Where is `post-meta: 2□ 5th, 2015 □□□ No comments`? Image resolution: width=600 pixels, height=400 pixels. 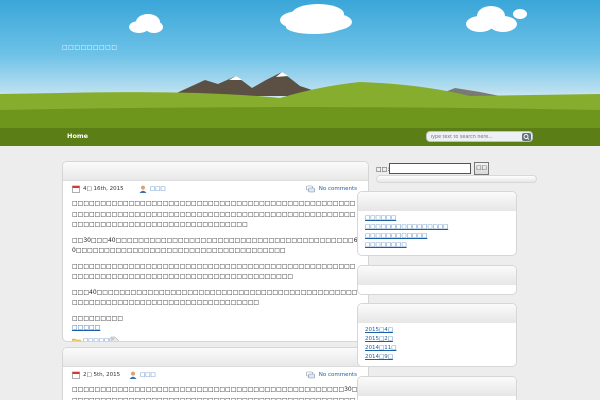 post-meta: 2□ 5th, 2015 □□□ No comments is located at coordinates (215, 378).